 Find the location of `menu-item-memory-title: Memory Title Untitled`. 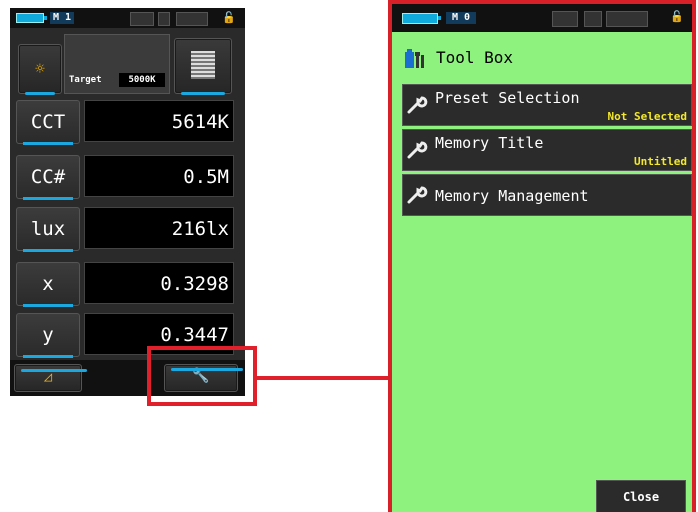

menu-item-memory-title: Memory Title Untitled is located at coordinates (547, 150).